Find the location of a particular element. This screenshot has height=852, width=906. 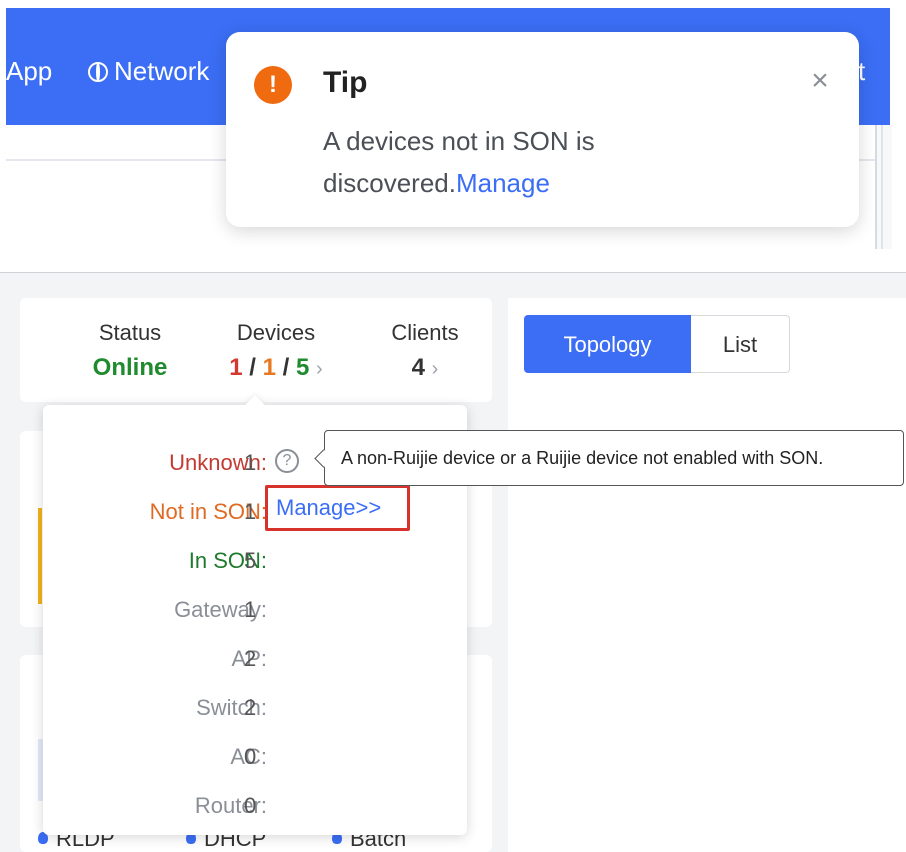

ap-value: 2 is located at coordinates (250, 658).